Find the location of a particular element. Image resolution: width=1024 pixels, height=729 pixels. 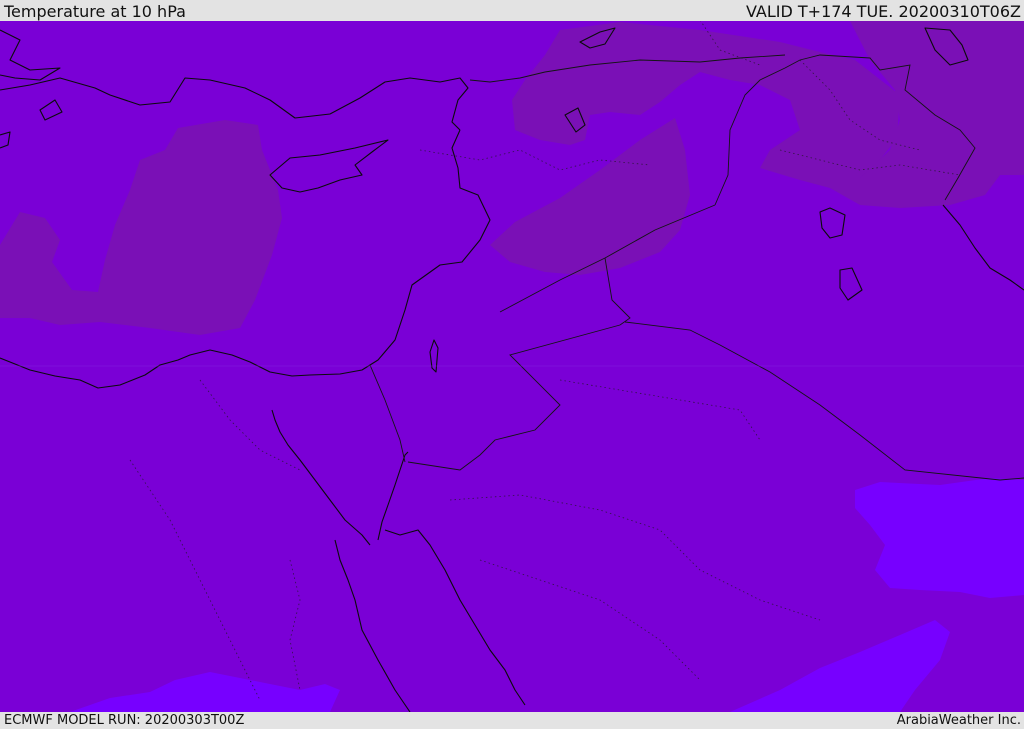

model-run-label: ECMWF MODEL RUN: 20200303T00Z is located at coordinates (124, 720).